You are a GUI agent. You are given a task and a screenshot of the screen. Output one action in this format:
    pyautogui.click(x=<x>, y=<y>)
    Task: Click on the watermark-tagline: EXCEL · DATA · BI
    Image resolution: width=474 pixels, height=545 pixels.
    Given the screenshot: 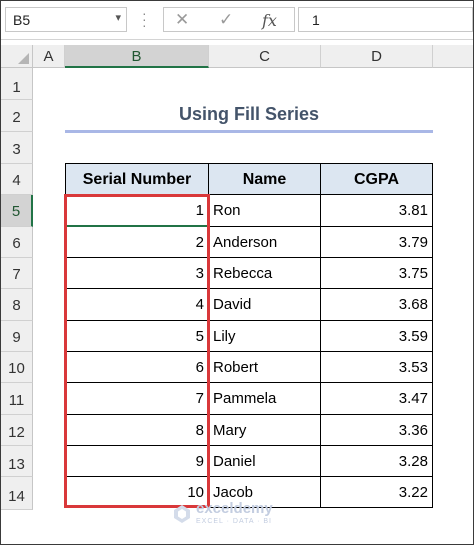 What is the action you would take?
    pyautogui.click(x=234, y=521)
    